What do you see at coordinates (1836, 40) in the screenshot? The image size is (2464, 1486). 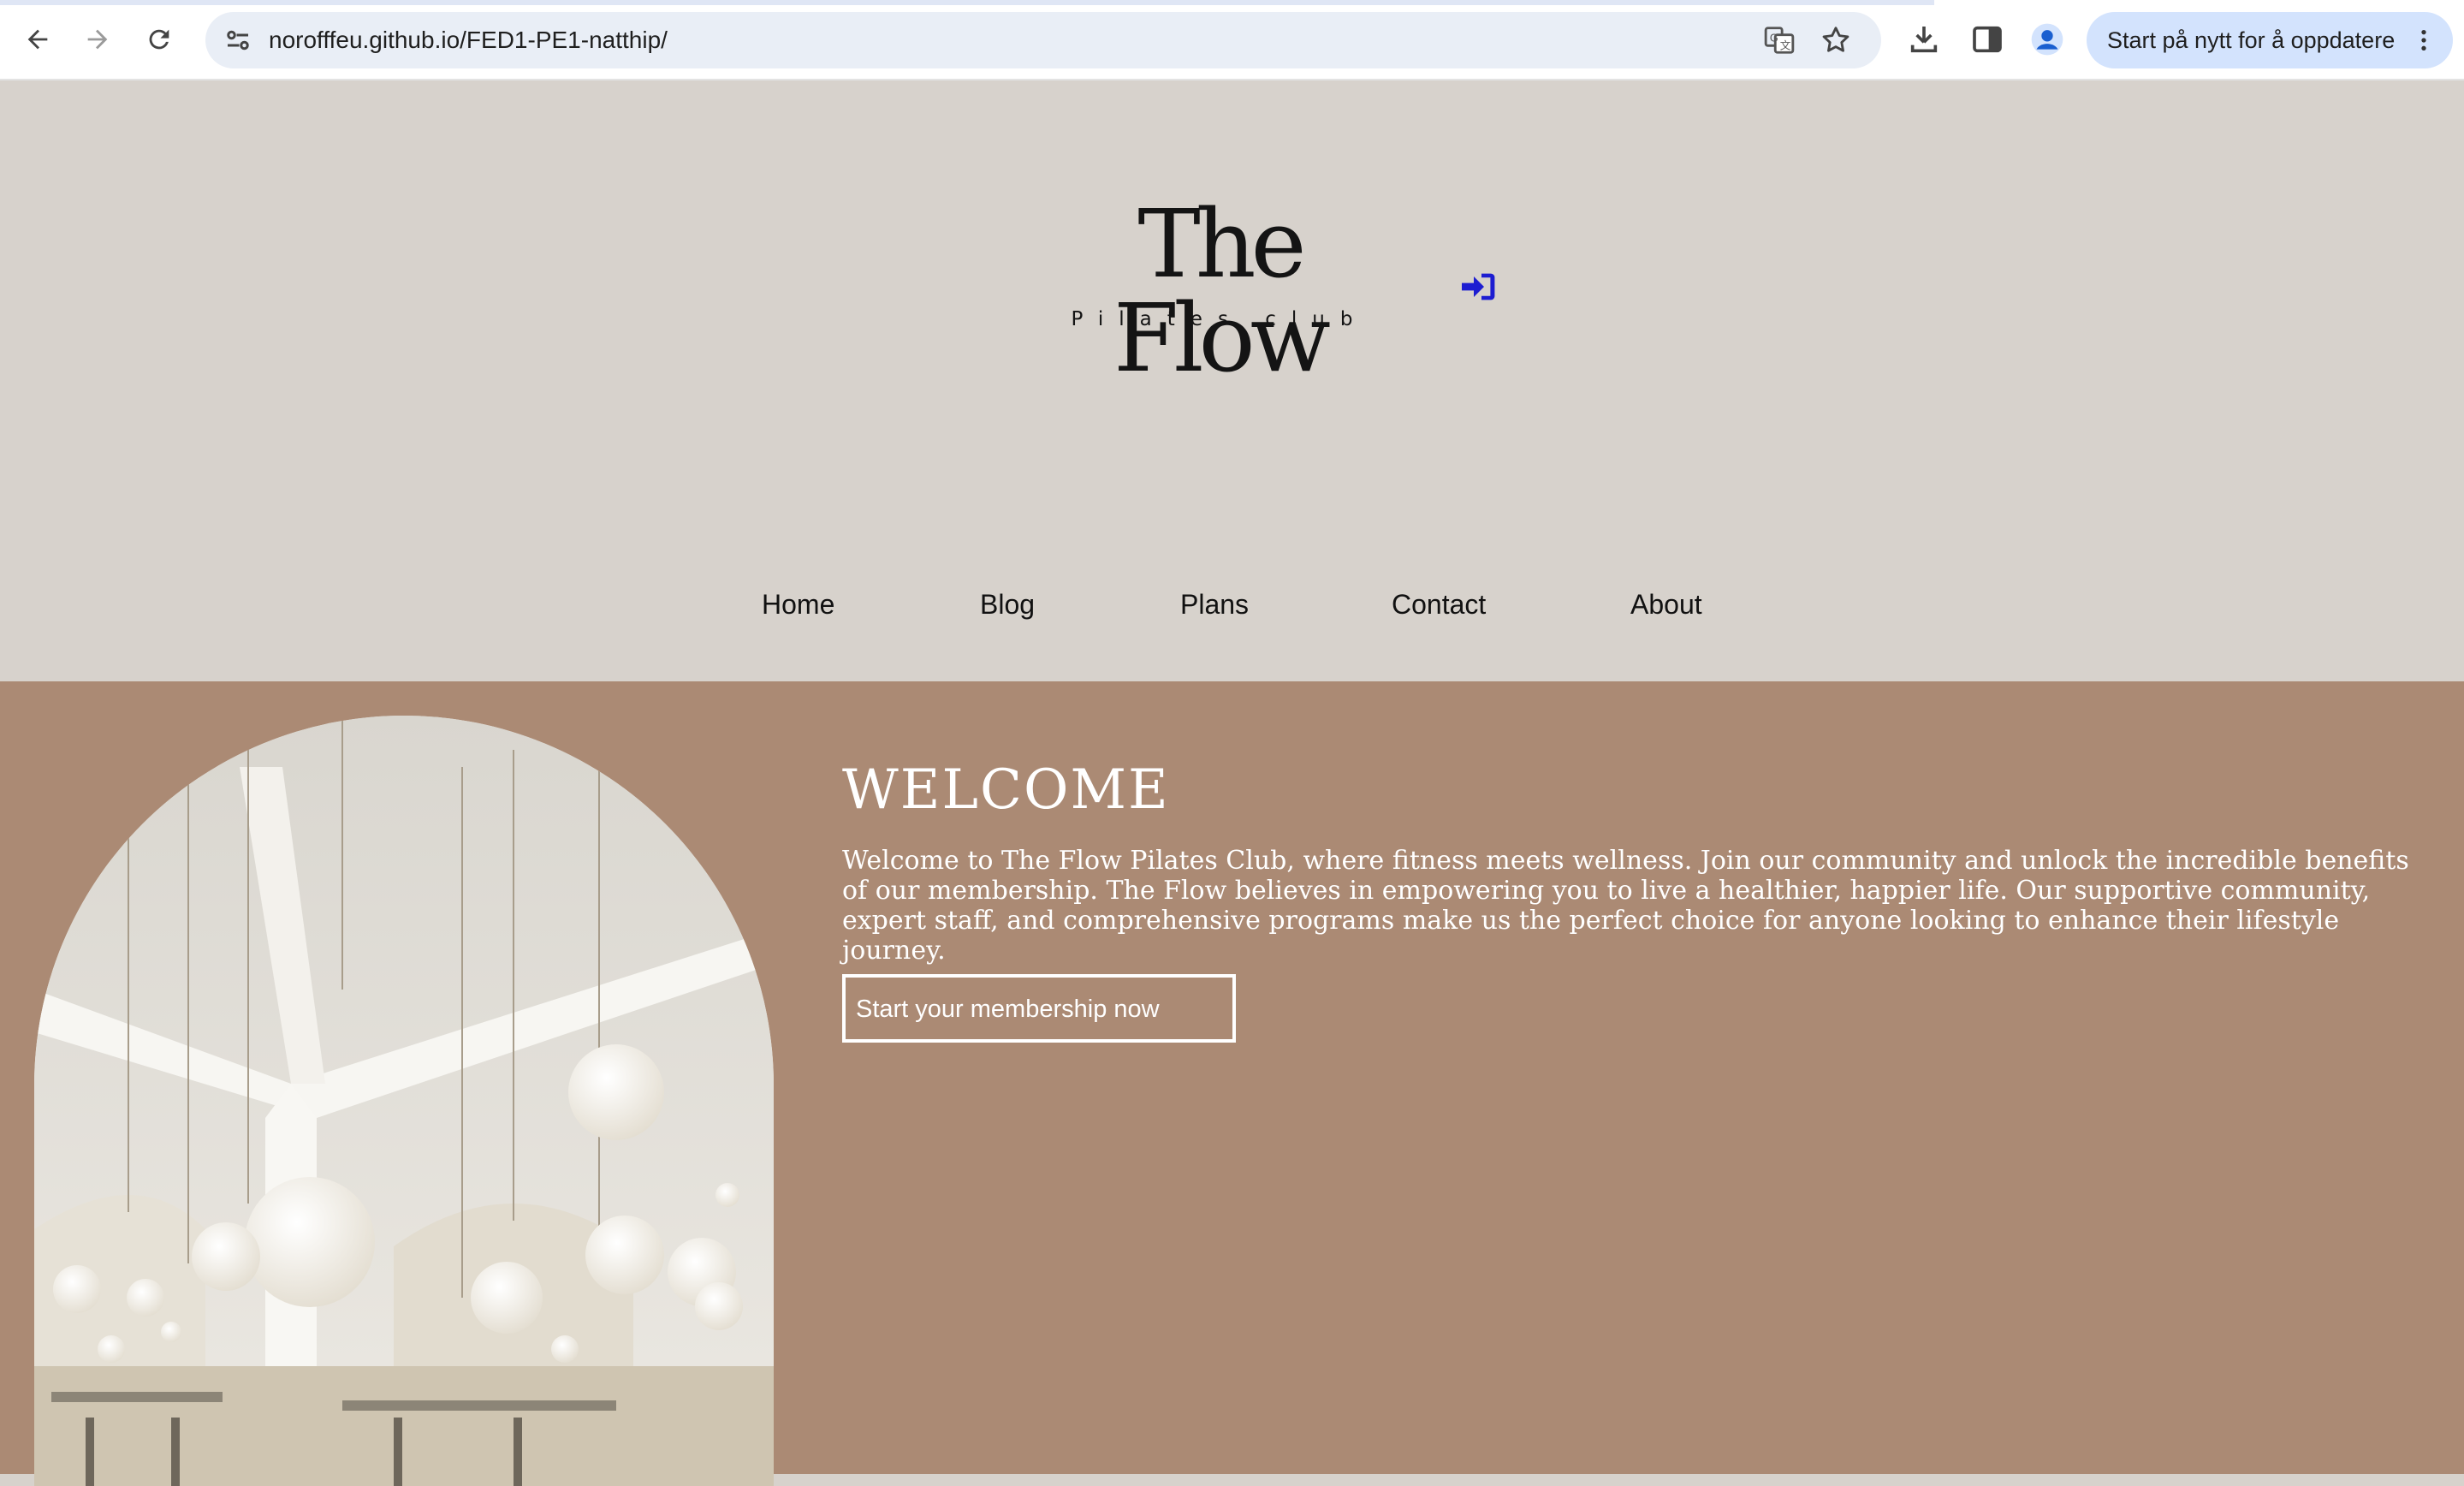 I see `bookmark-star-icon` at bounding box center [1836, 40].